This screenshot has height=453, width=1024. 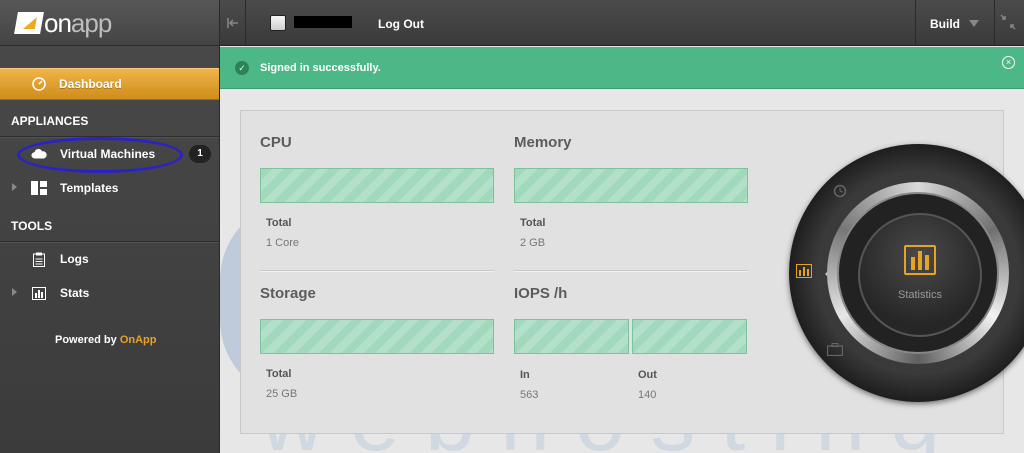 What do you see at coordinates (377, 336) in the screenshot?
I see `storage-usage-bar` at bounding box center [377, 336].